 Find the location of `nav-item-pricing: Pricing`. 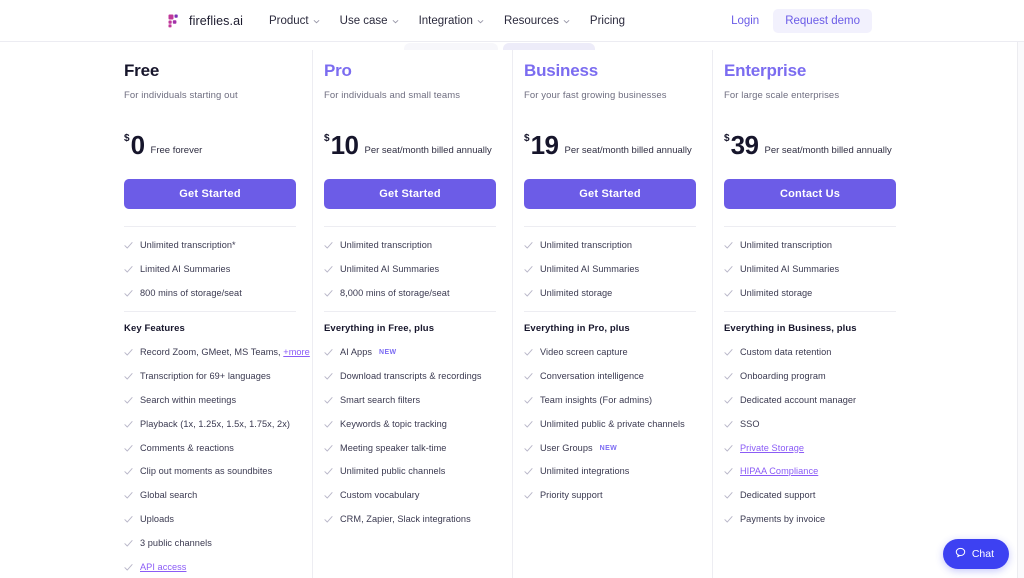

nav-item-pricing: Pricing is located at coordinates (607, 21).